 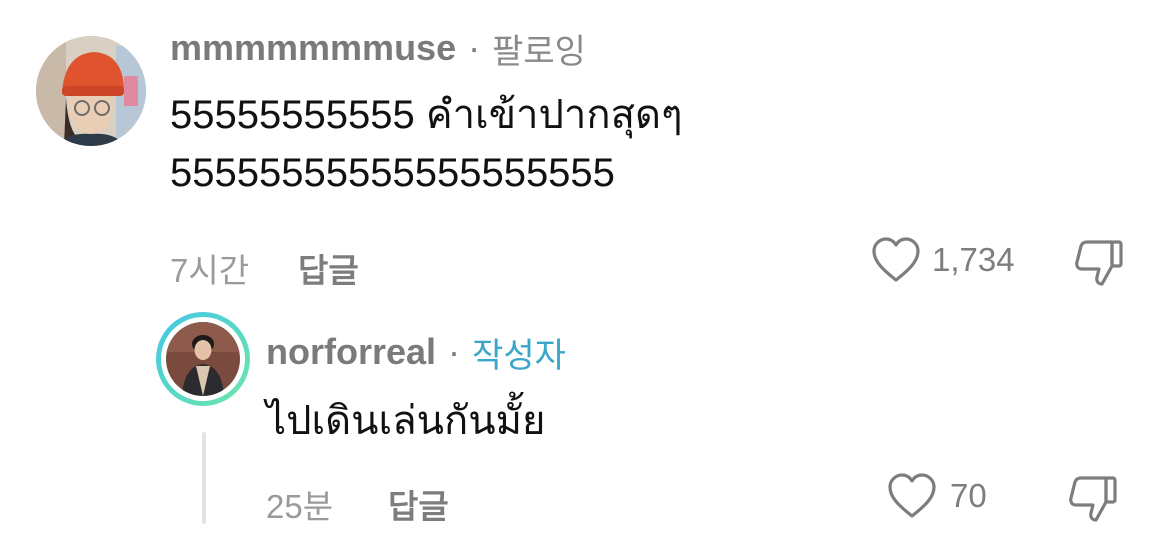 What do you see at coordinates (539, 51) in the screenshot?
I see `following-badge: 팔로잉` at bounding box center [539, 51].